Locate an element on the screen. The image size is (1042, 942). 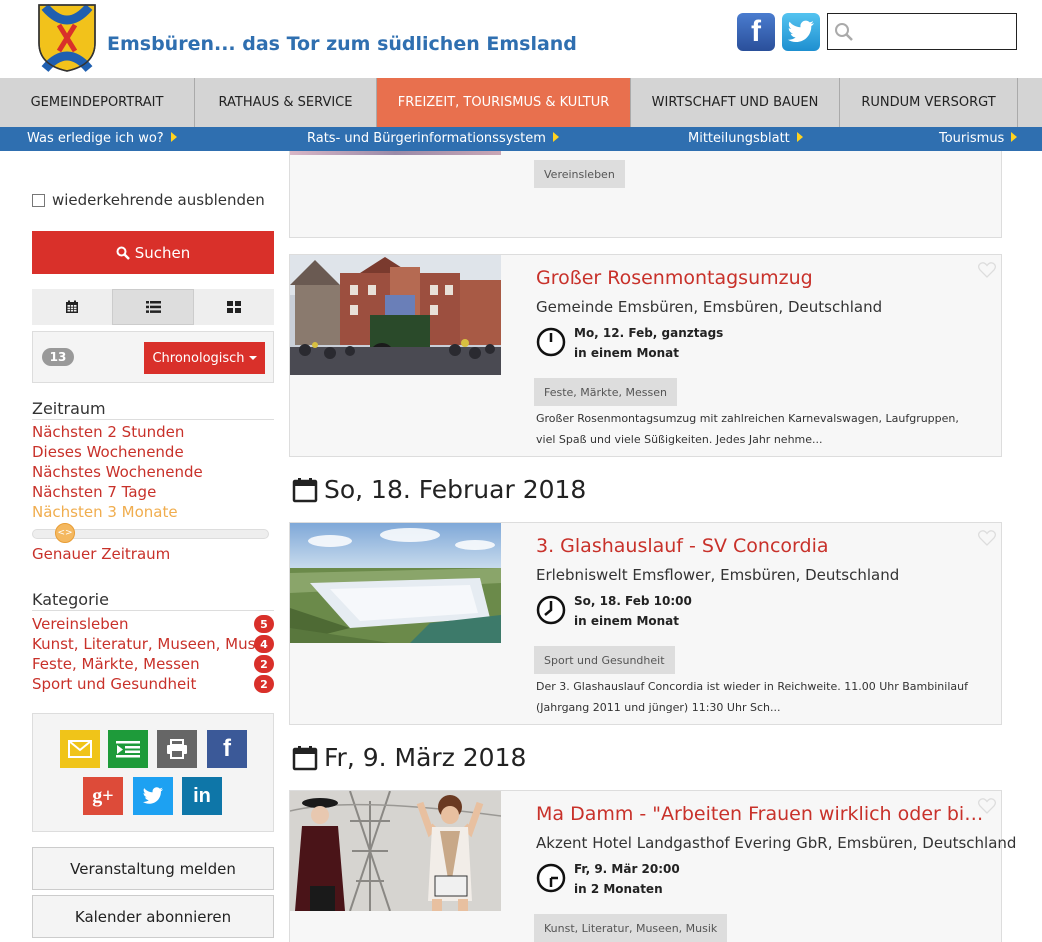
share-panel: f g+ in is located at coordinates (153, 772).